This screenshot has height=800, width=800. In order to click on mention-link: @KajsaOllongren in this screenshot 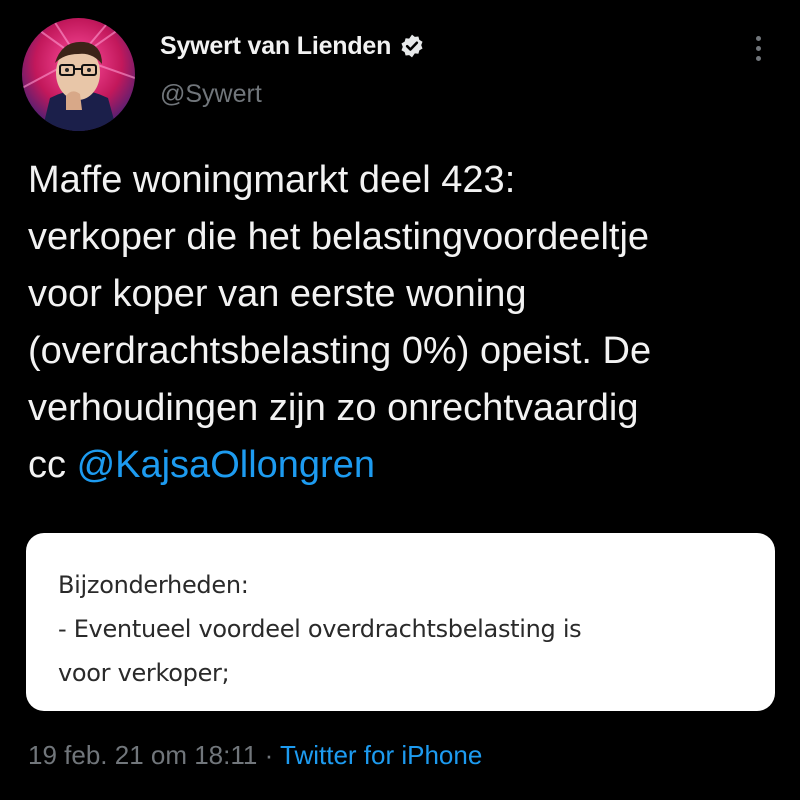, I will do `click(226, 465)`.